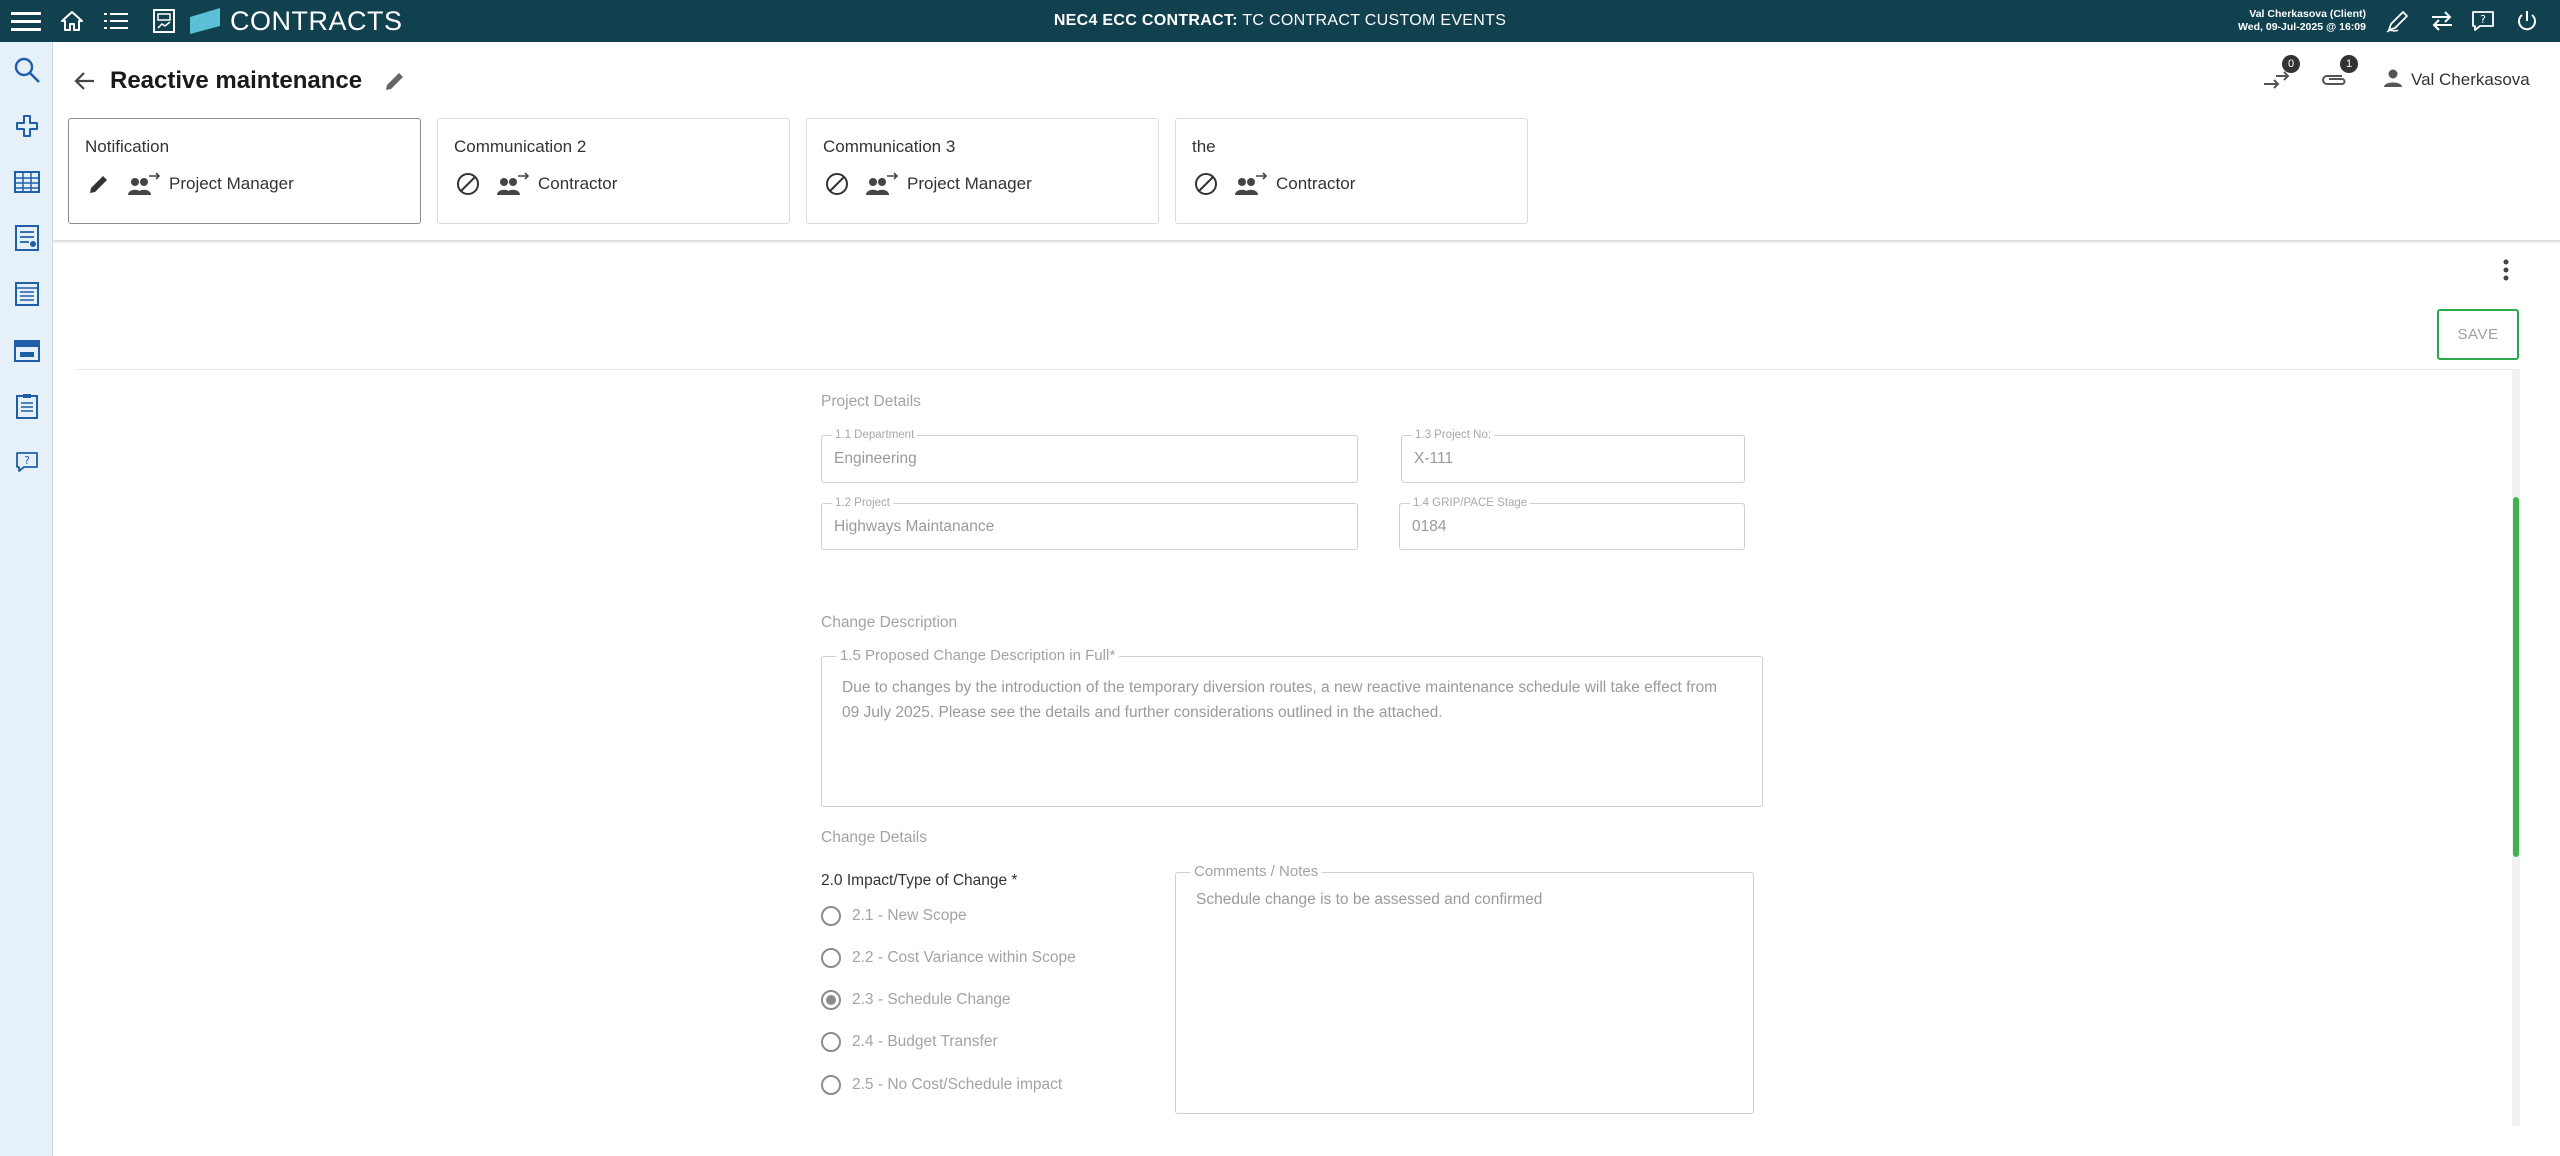 Image resolution: width=2560 pixels, height=1156 pixels. Describe the element at coordinates (116, 21) in the screenshot. I see `list-icon` at that location.